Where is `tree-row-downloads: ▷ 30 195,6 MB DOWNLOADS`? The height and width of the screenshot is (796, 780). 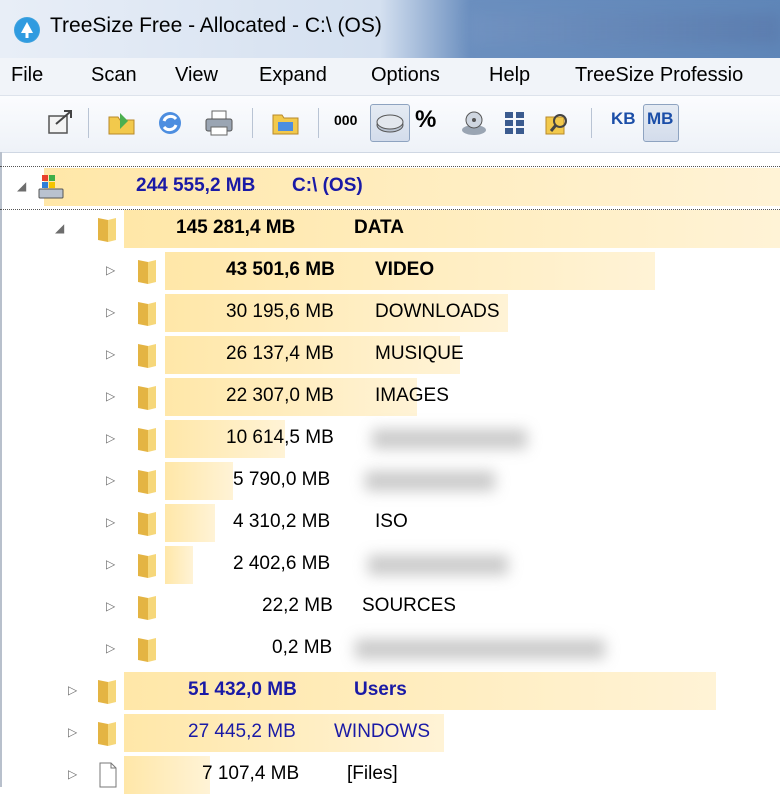 tree-row-downloads: ▷ 30 195,6 MB DOWNLOADS is located at coordinates (390, 313).